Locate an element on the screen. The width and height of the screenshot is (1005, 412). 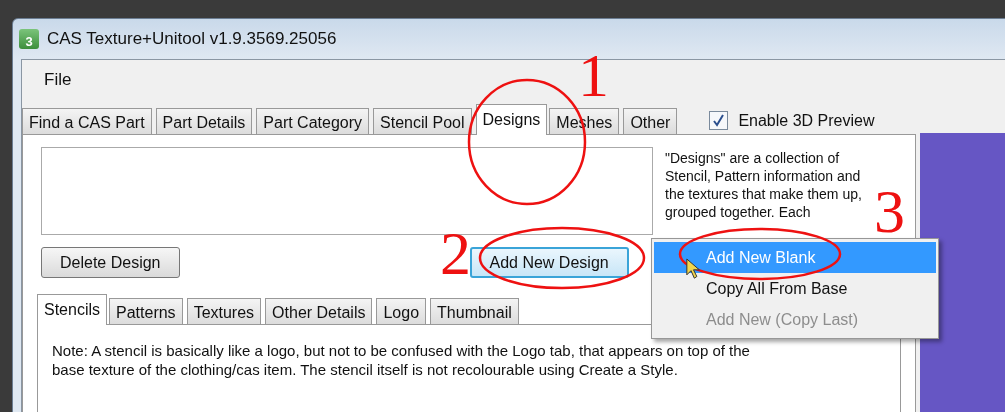
tab: Thumbnail is located at coordinates (474, 311).